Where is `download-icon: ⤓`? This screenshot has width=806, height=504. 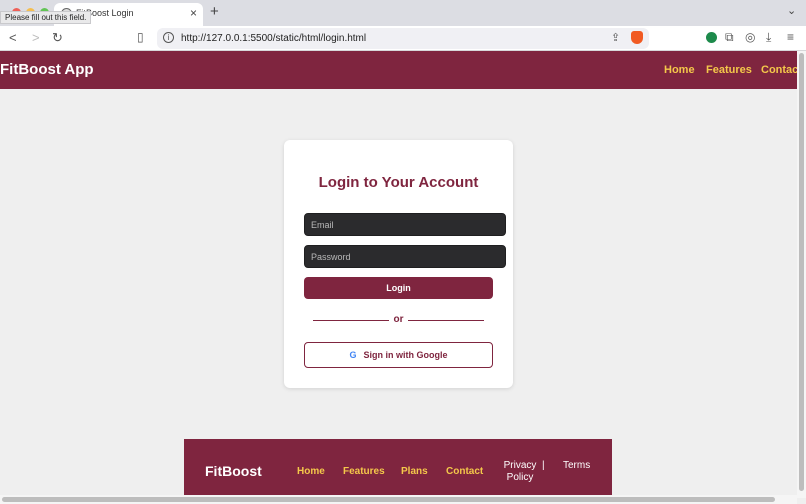 download-icon: ⤓ is located at coordinates (768, 37).